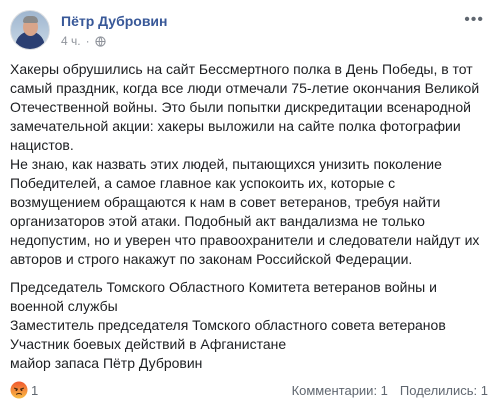 The height and width of the screenshot is (415, 498). I want to click on comments-count: Комментарии: 1, so click(340, 390).